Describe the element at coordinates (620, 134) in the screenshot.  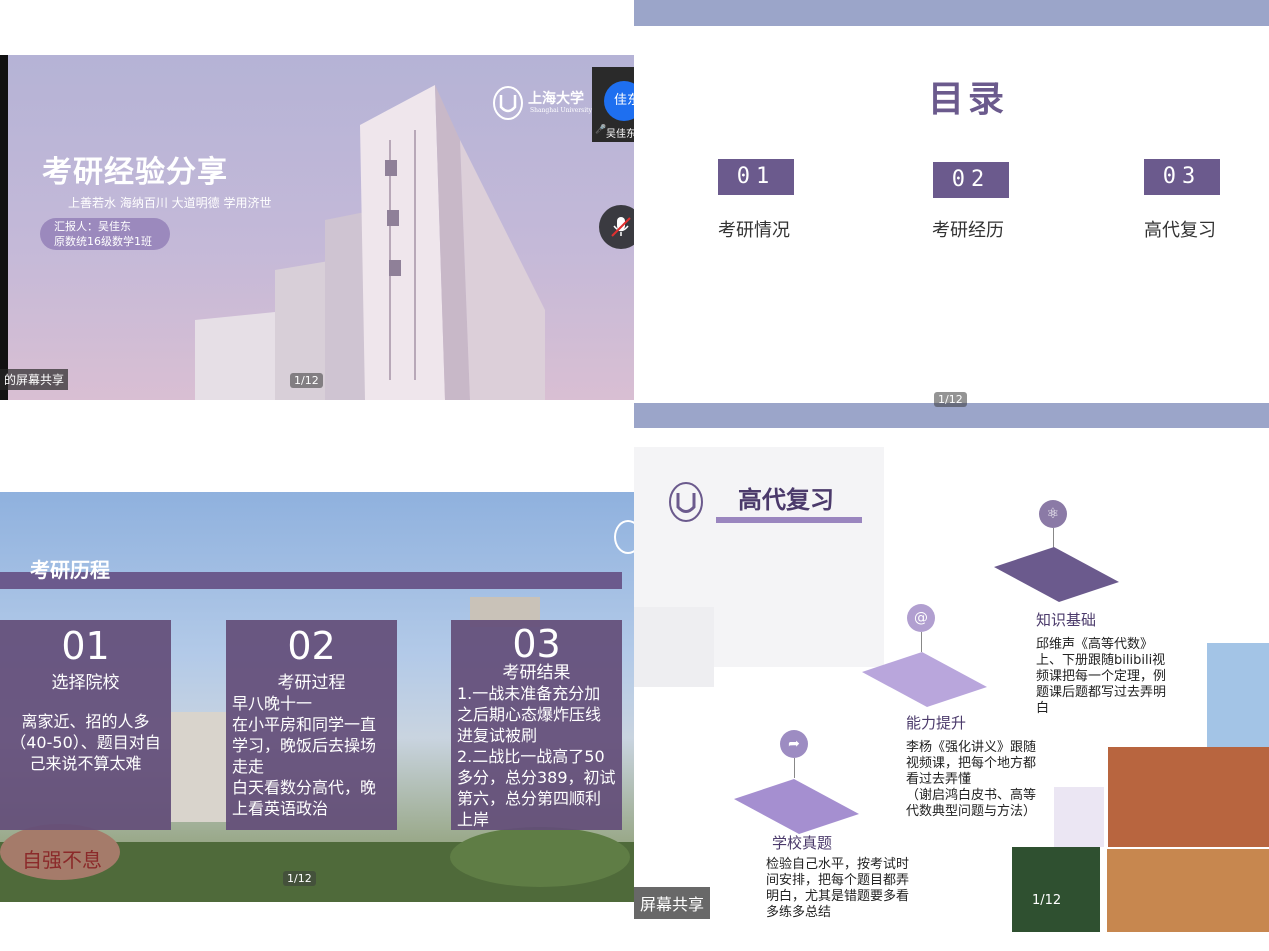
I see `participant-name: 吴佳东` at that location.